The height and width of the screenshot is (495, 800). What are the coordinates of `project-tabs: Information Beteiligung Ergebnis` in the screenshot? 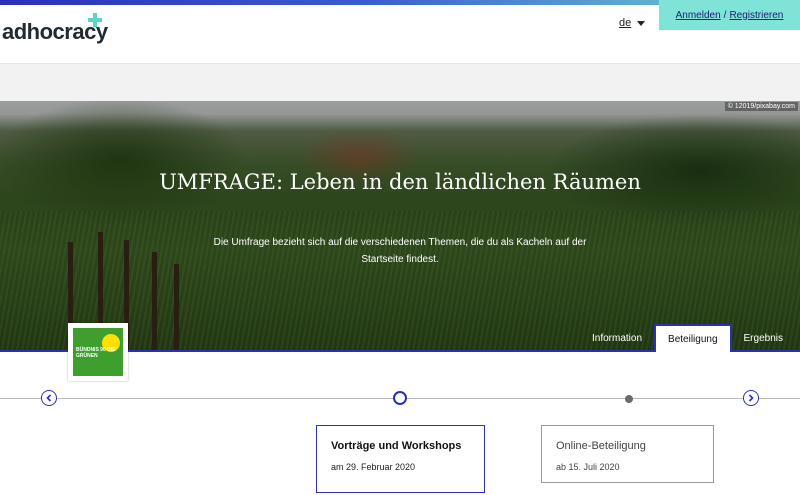 It's located at (687, 338).